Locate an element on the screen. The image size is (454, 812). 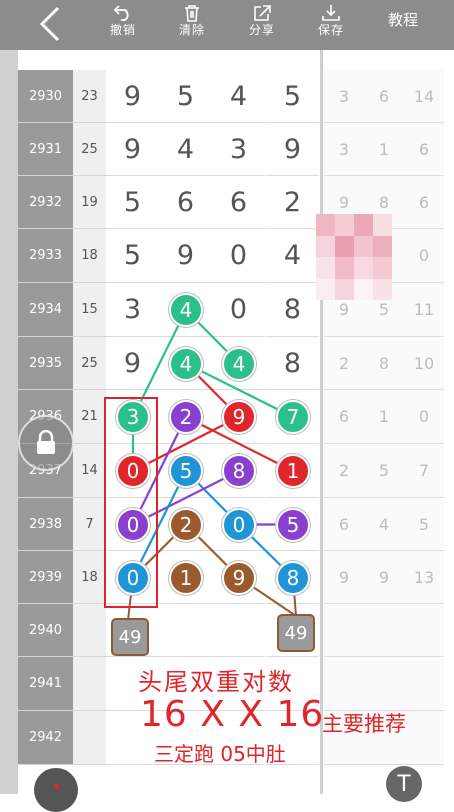
lock-icon is located at coordinates (46, 442).